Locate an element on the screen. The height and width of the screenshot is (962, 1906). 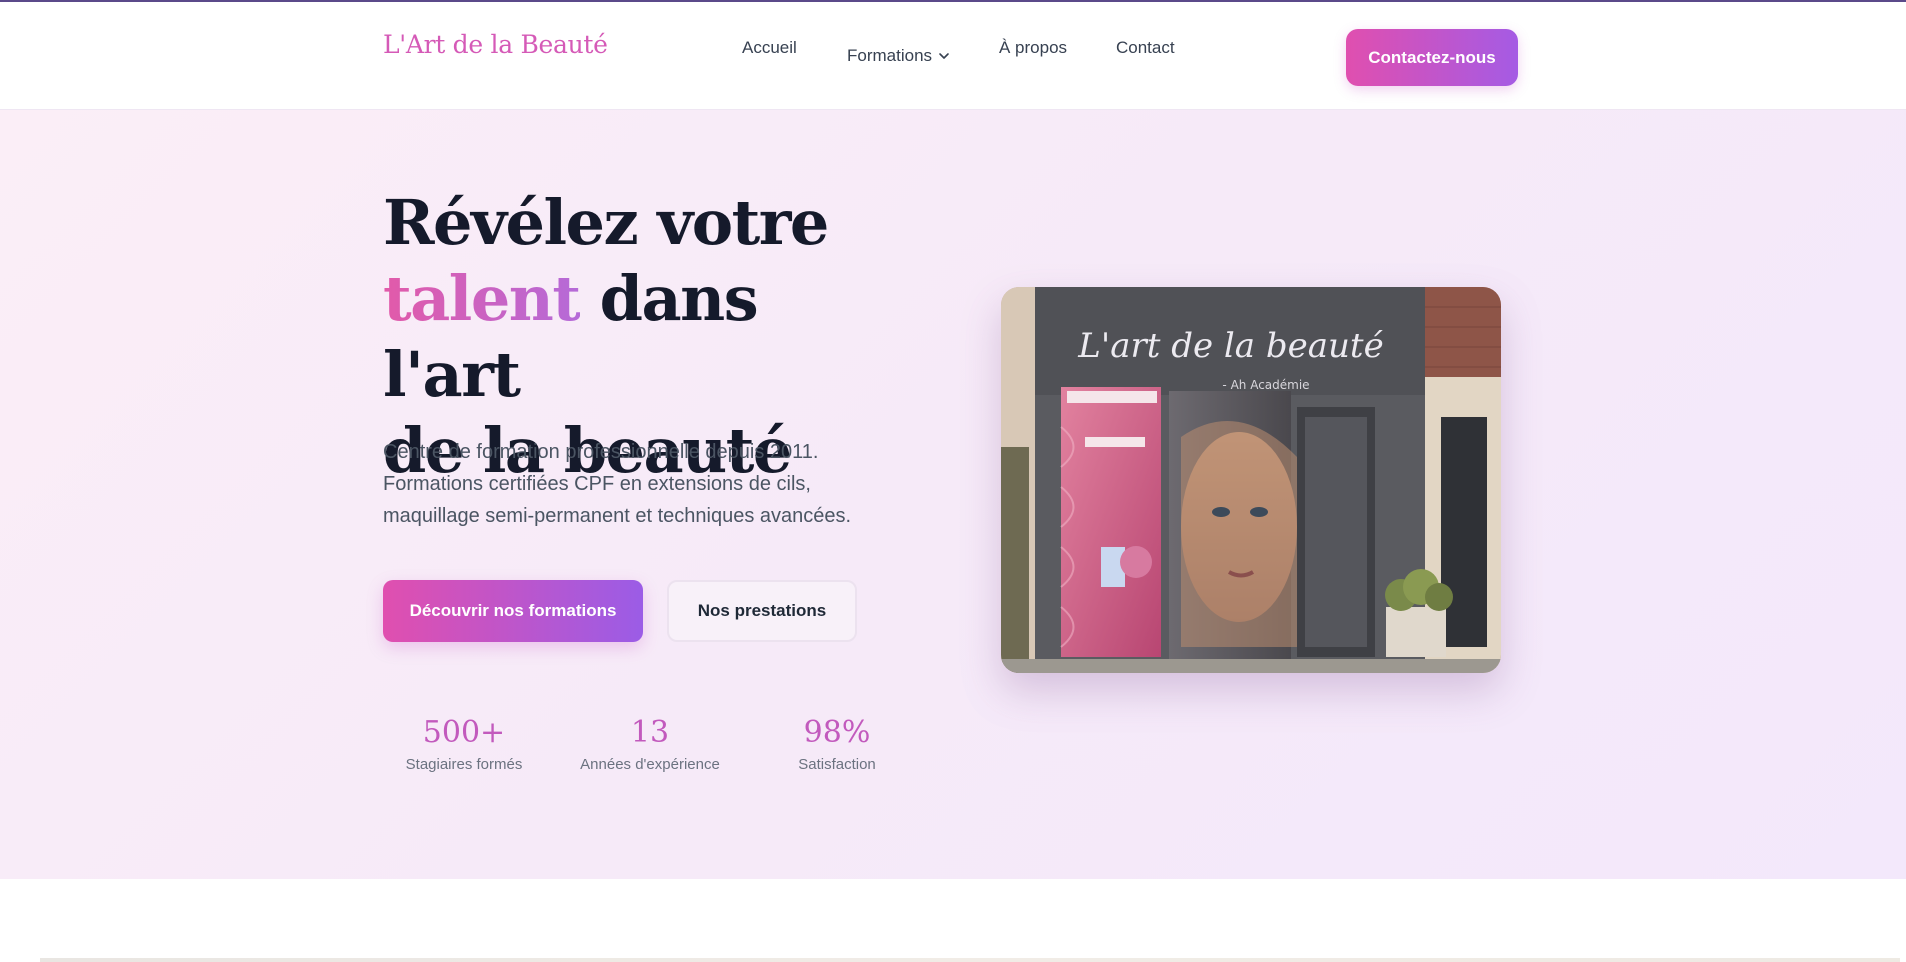
nav-formations: Formations is located at coordinates (898, 56).